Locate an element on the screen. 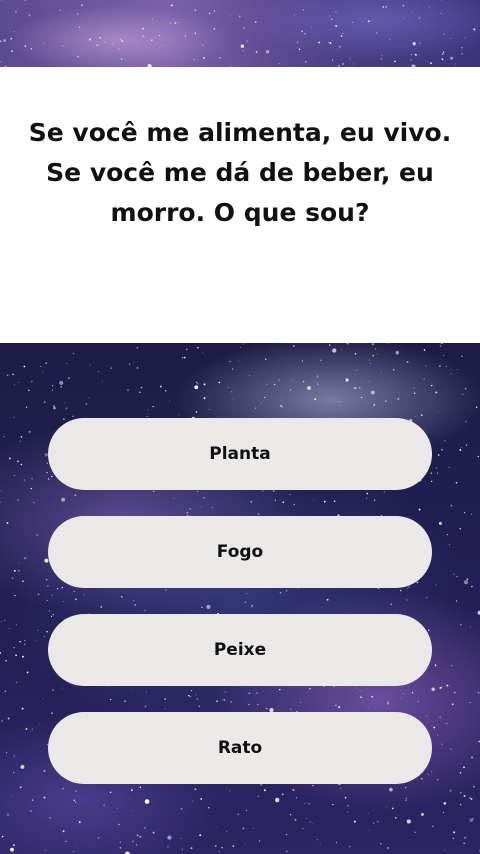  answer-button-planta: Planta is located at coordinates (240, 454).